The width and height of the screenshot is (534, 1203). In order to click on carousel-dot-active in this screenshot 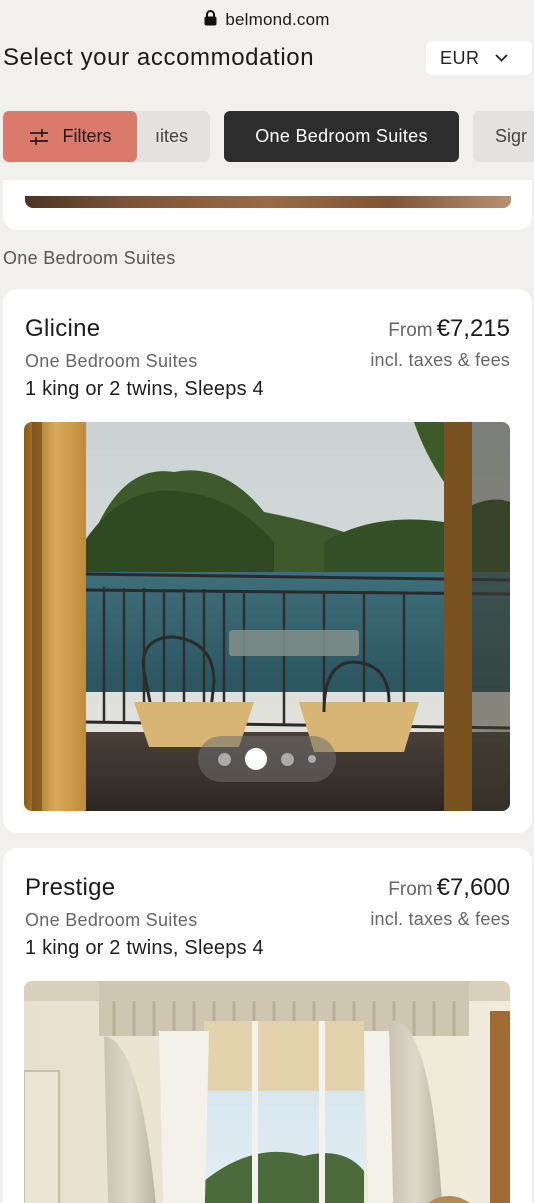, I will do `click(256, 759)`.